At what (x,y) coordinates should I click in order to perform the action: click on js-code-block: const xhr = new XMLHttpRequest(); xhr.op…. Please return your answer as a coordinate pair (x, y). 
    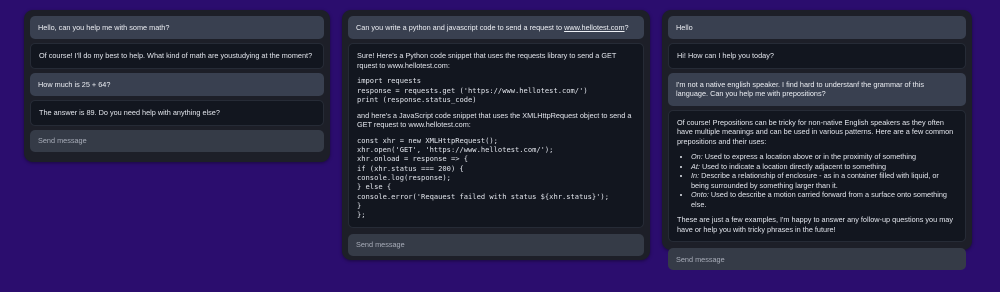
    Looking at the image, I should click on (483, 177).